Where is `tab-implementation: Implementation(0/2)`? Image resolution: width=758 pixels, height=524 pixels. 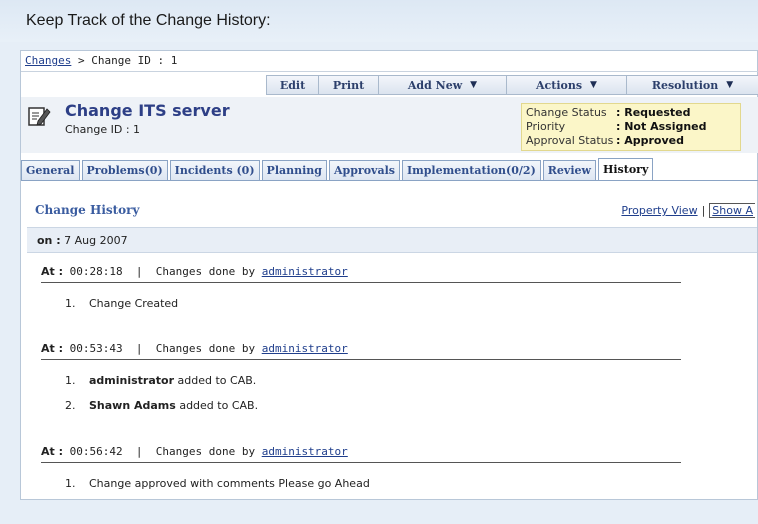 tab-implementation: Implementation(0/2) is located at coordinates (471, 170).